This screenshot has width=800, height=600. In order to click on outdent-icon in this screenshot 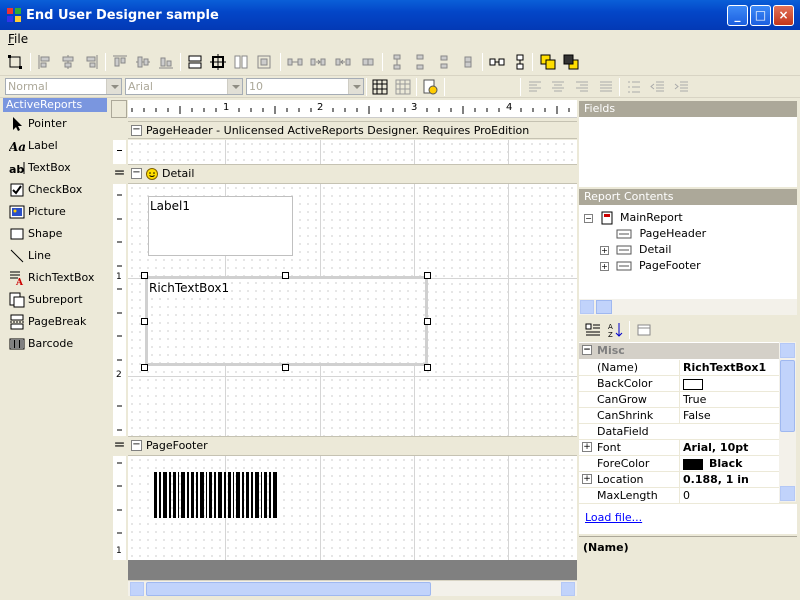, I will do `click(658, 87)`.